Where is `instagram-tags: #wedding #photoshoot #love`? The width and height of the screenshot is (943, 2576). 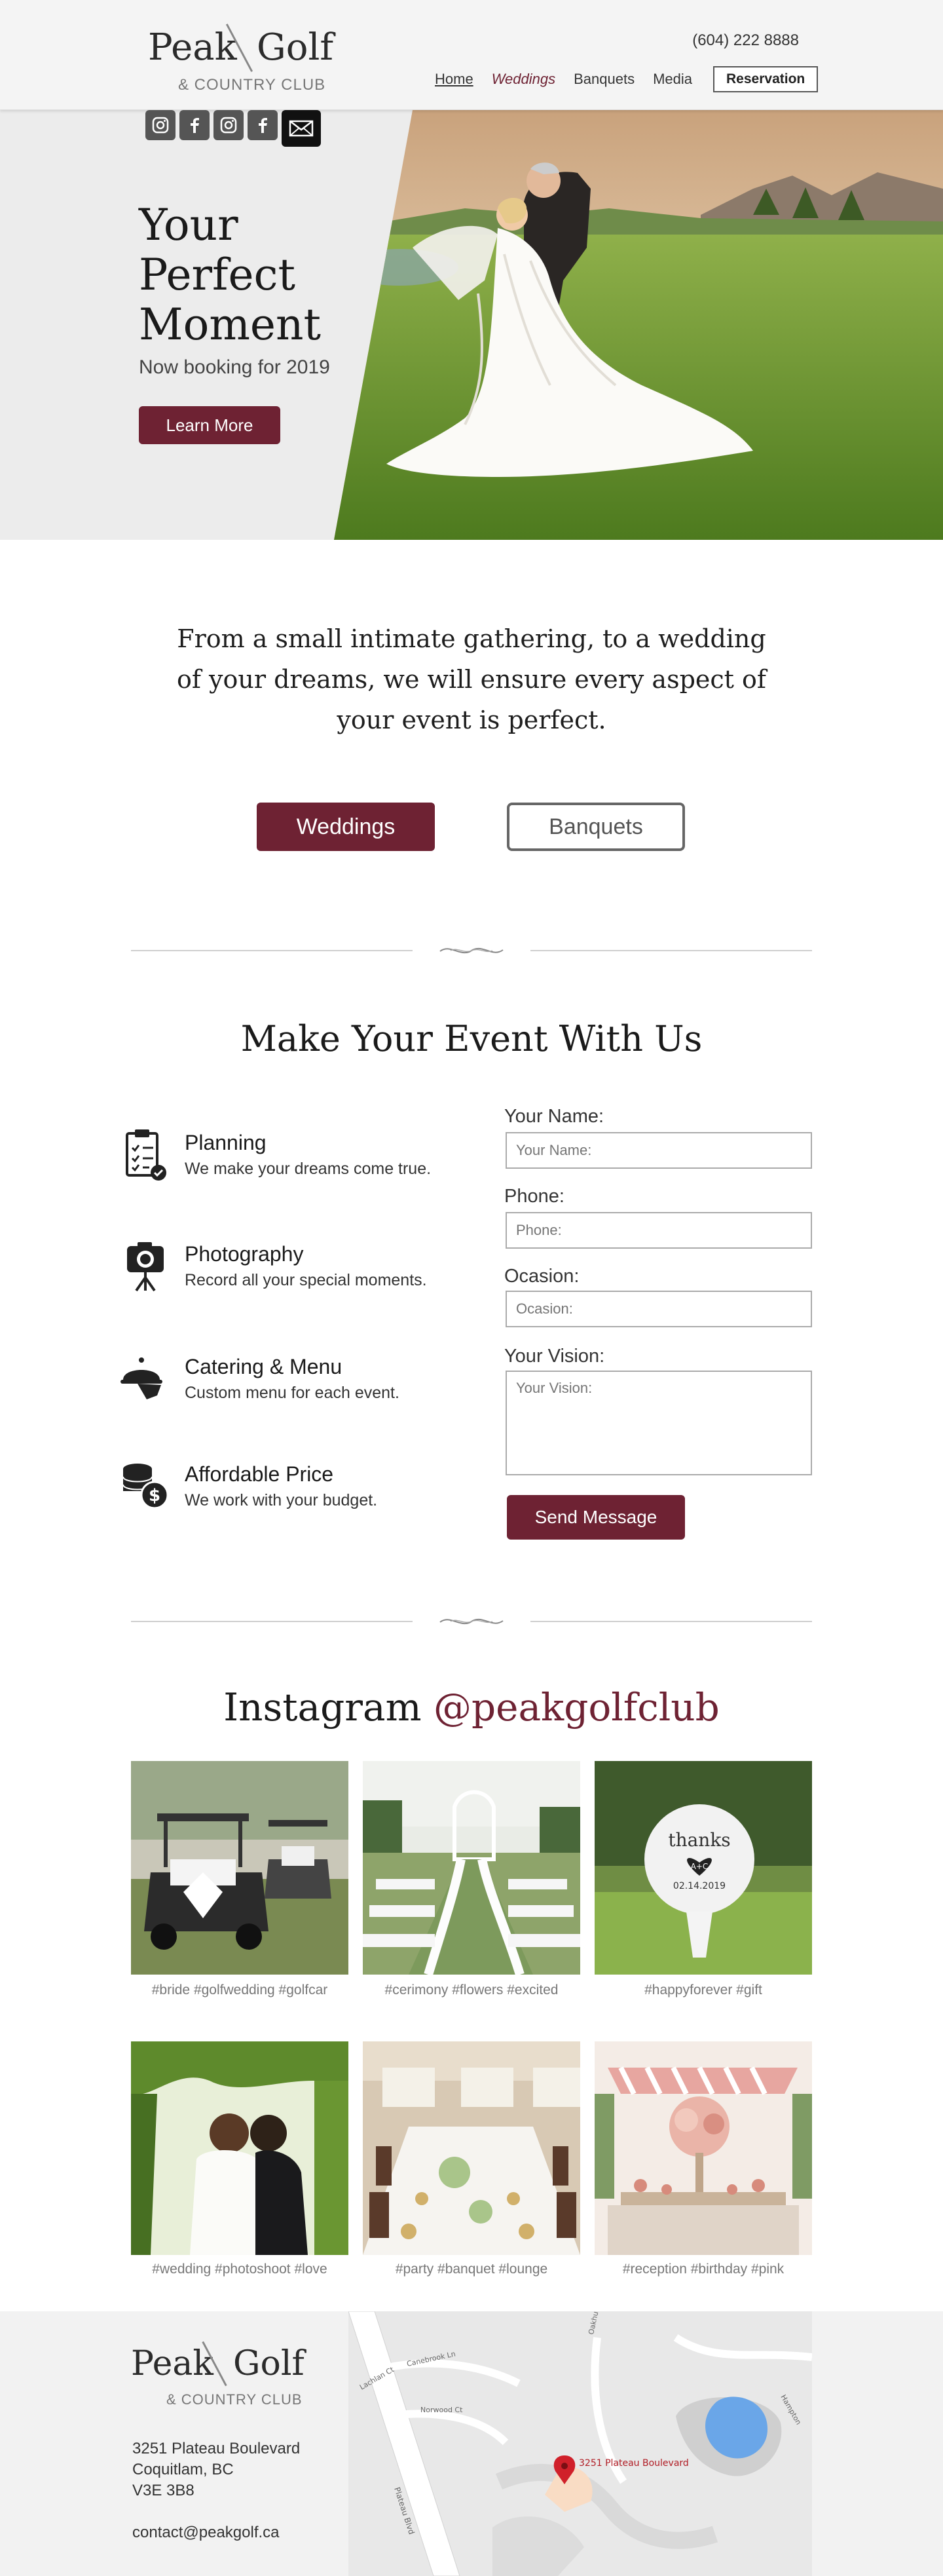 instagram-tags: #wedding #photoshoot #love is located at coordinates (239, 2269).